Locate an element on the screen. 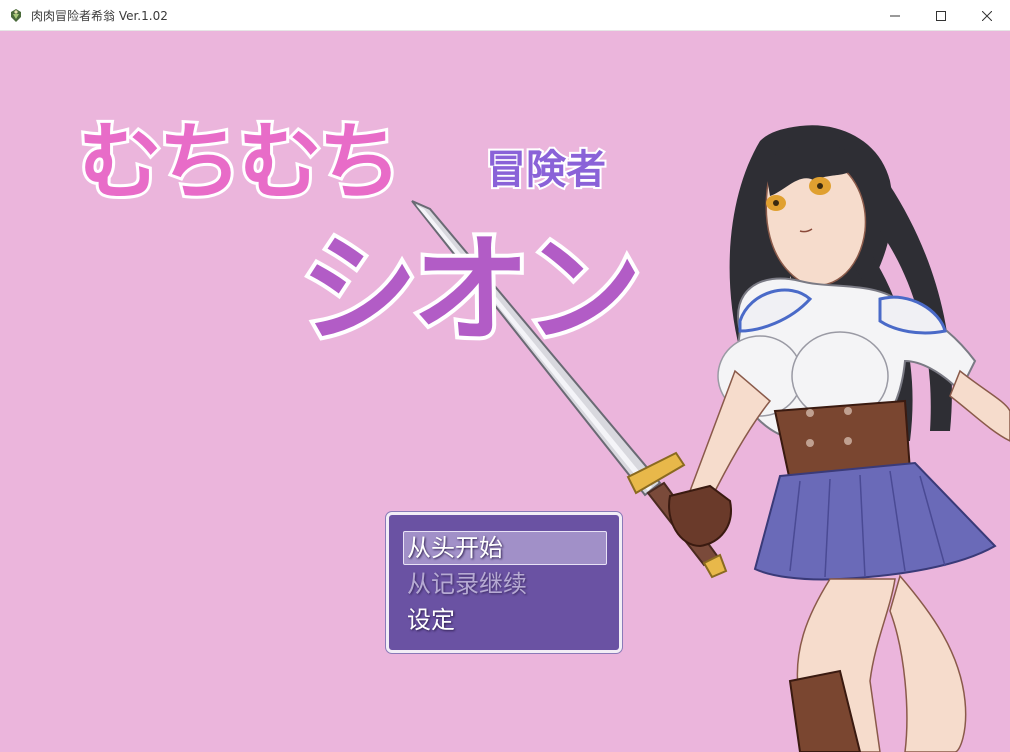  game-icon is located at coordinates (16, 15).